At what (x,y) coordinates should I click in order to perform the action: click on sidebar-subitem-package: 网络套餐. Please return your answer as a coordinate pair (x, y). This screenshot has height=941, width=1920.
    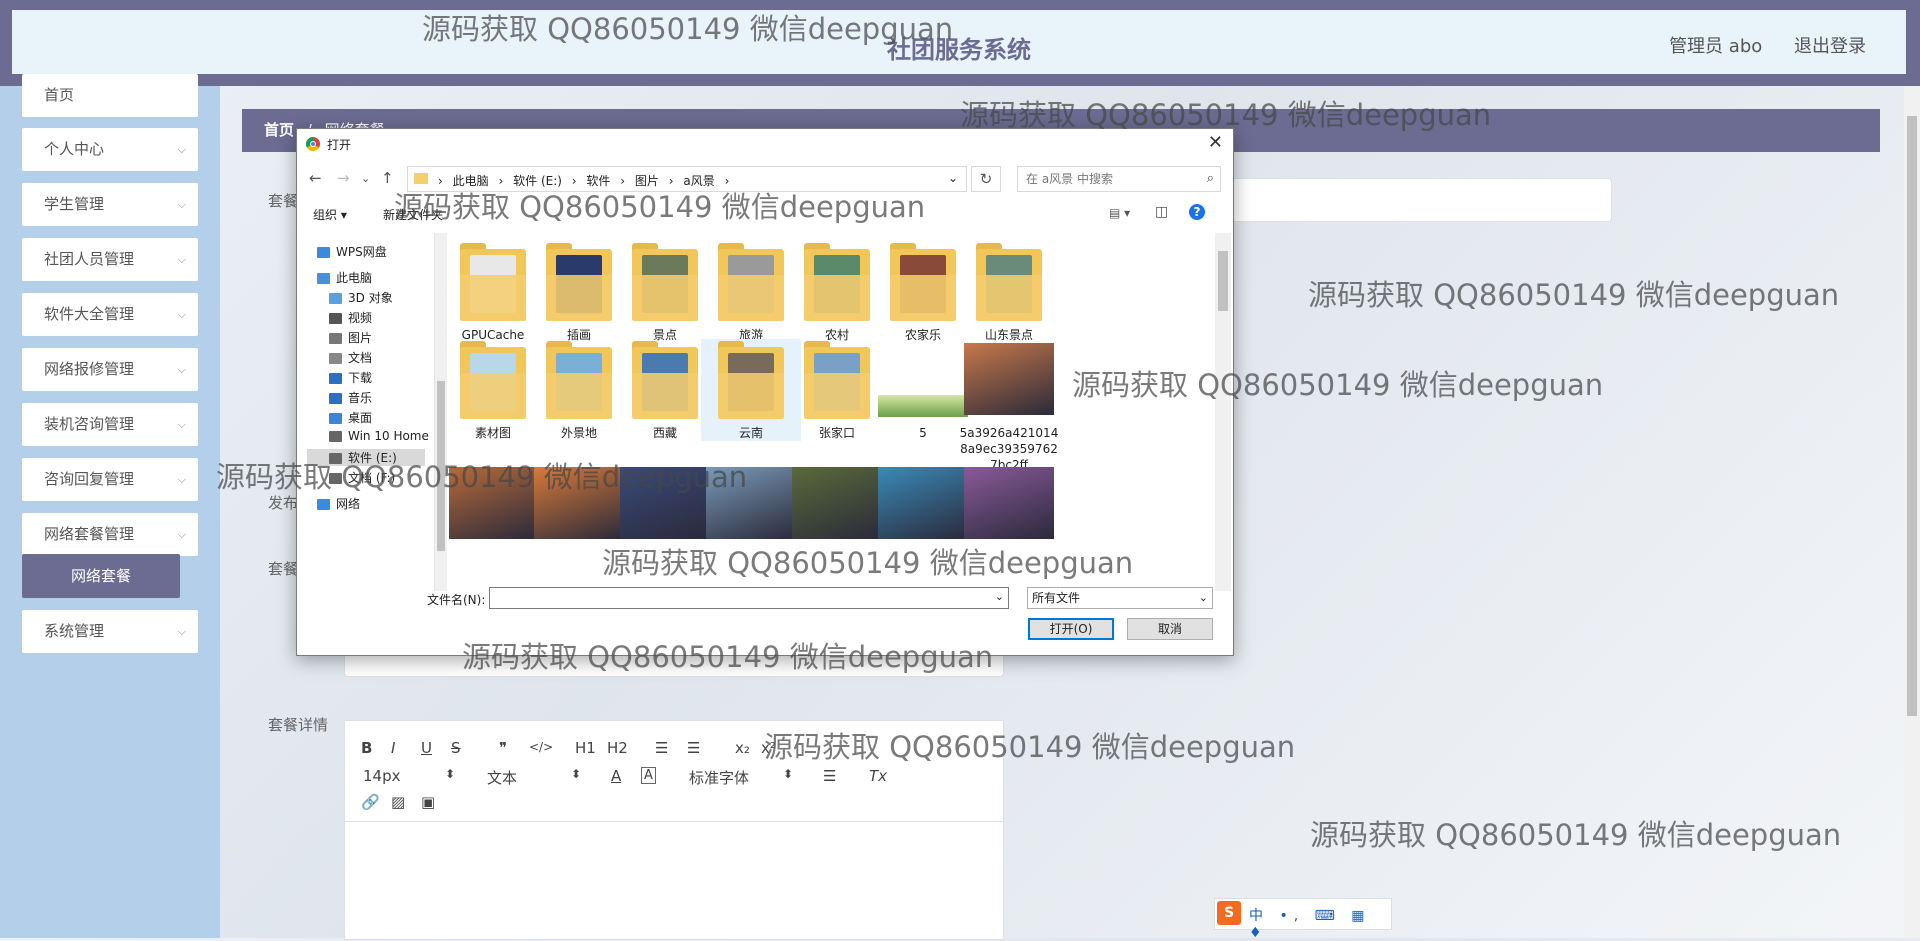
    Looking at the image, I should click on (101, 576).